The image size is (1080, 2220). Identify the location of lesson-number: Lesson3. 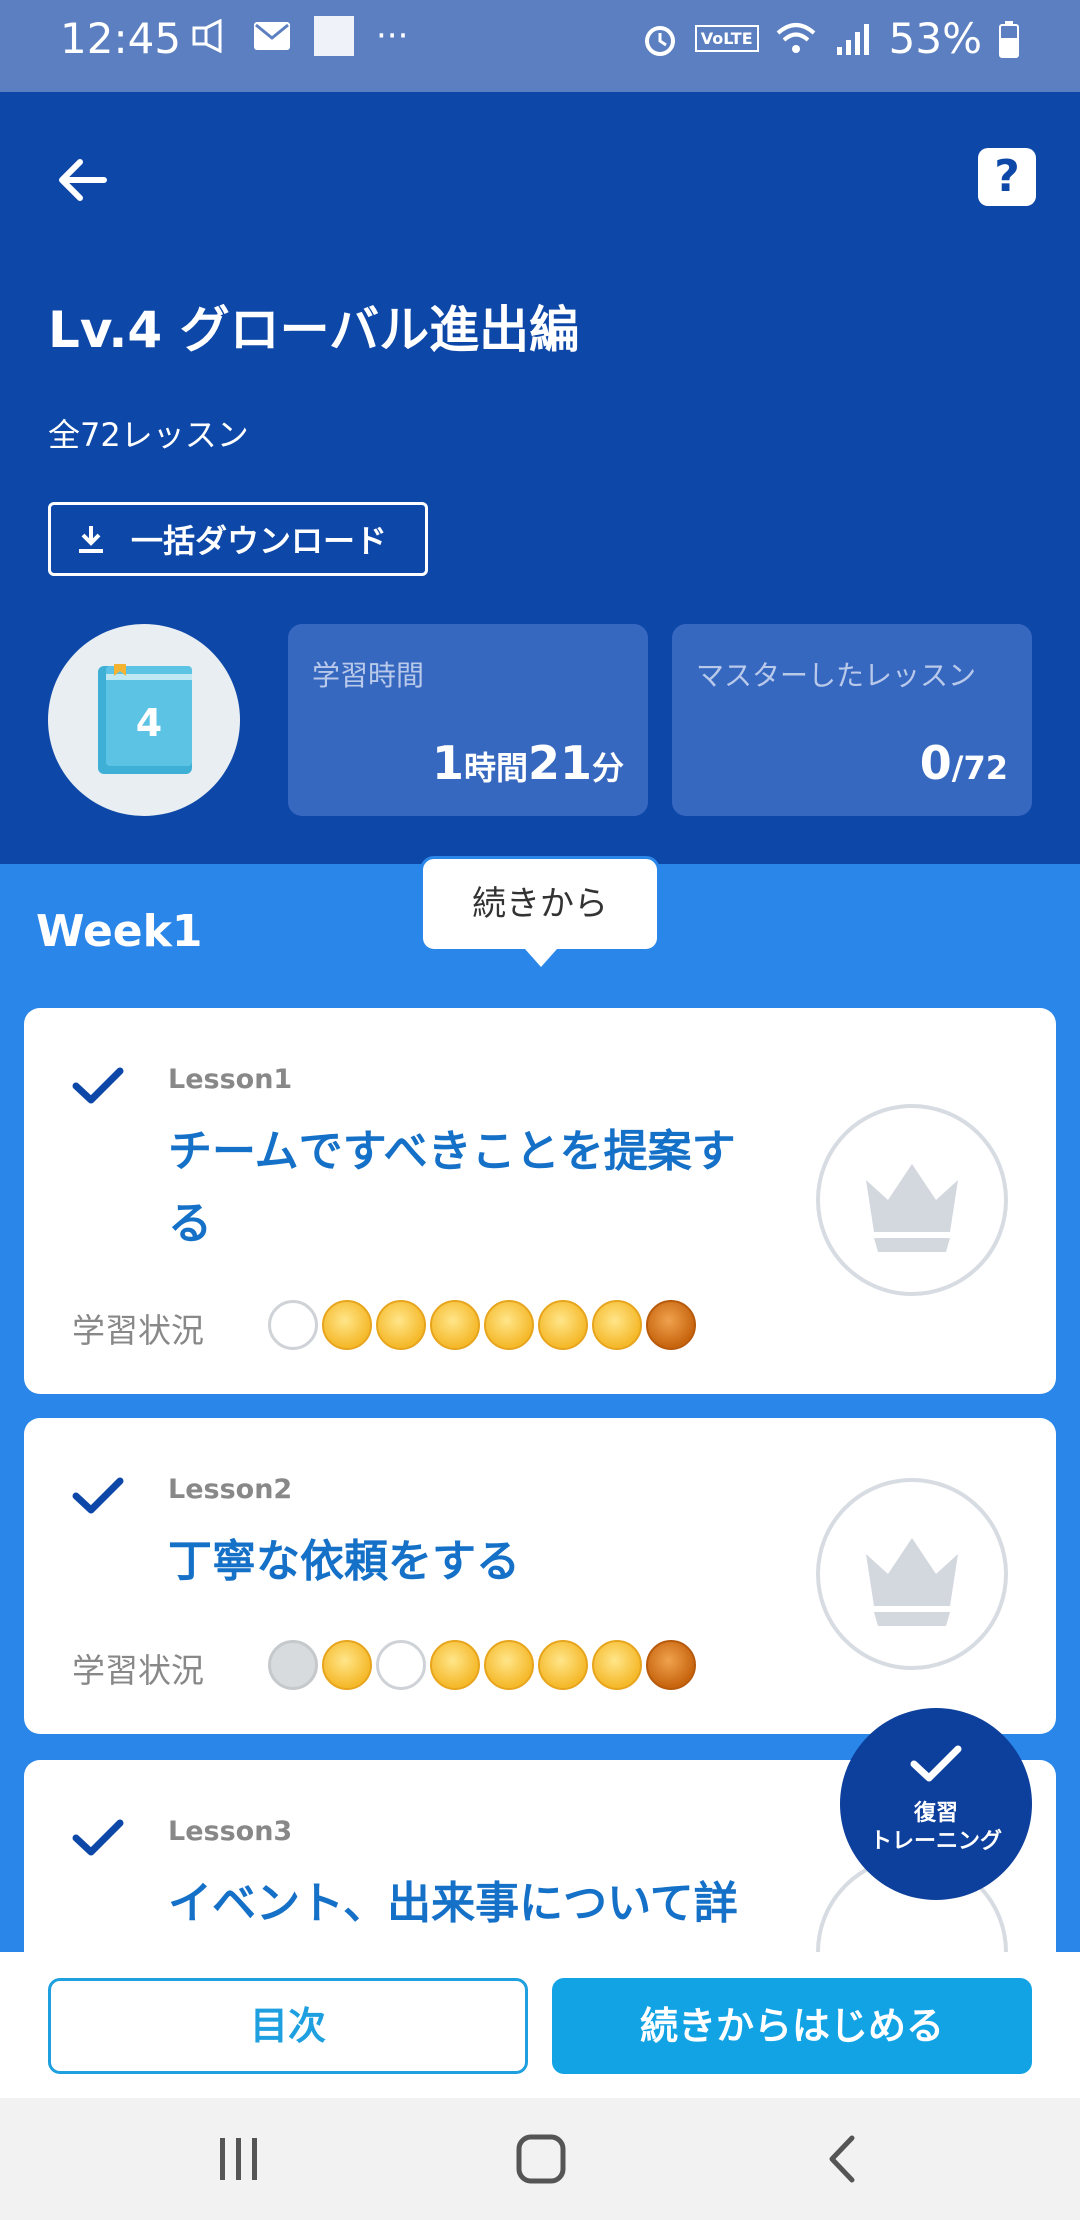
(230, 1831).